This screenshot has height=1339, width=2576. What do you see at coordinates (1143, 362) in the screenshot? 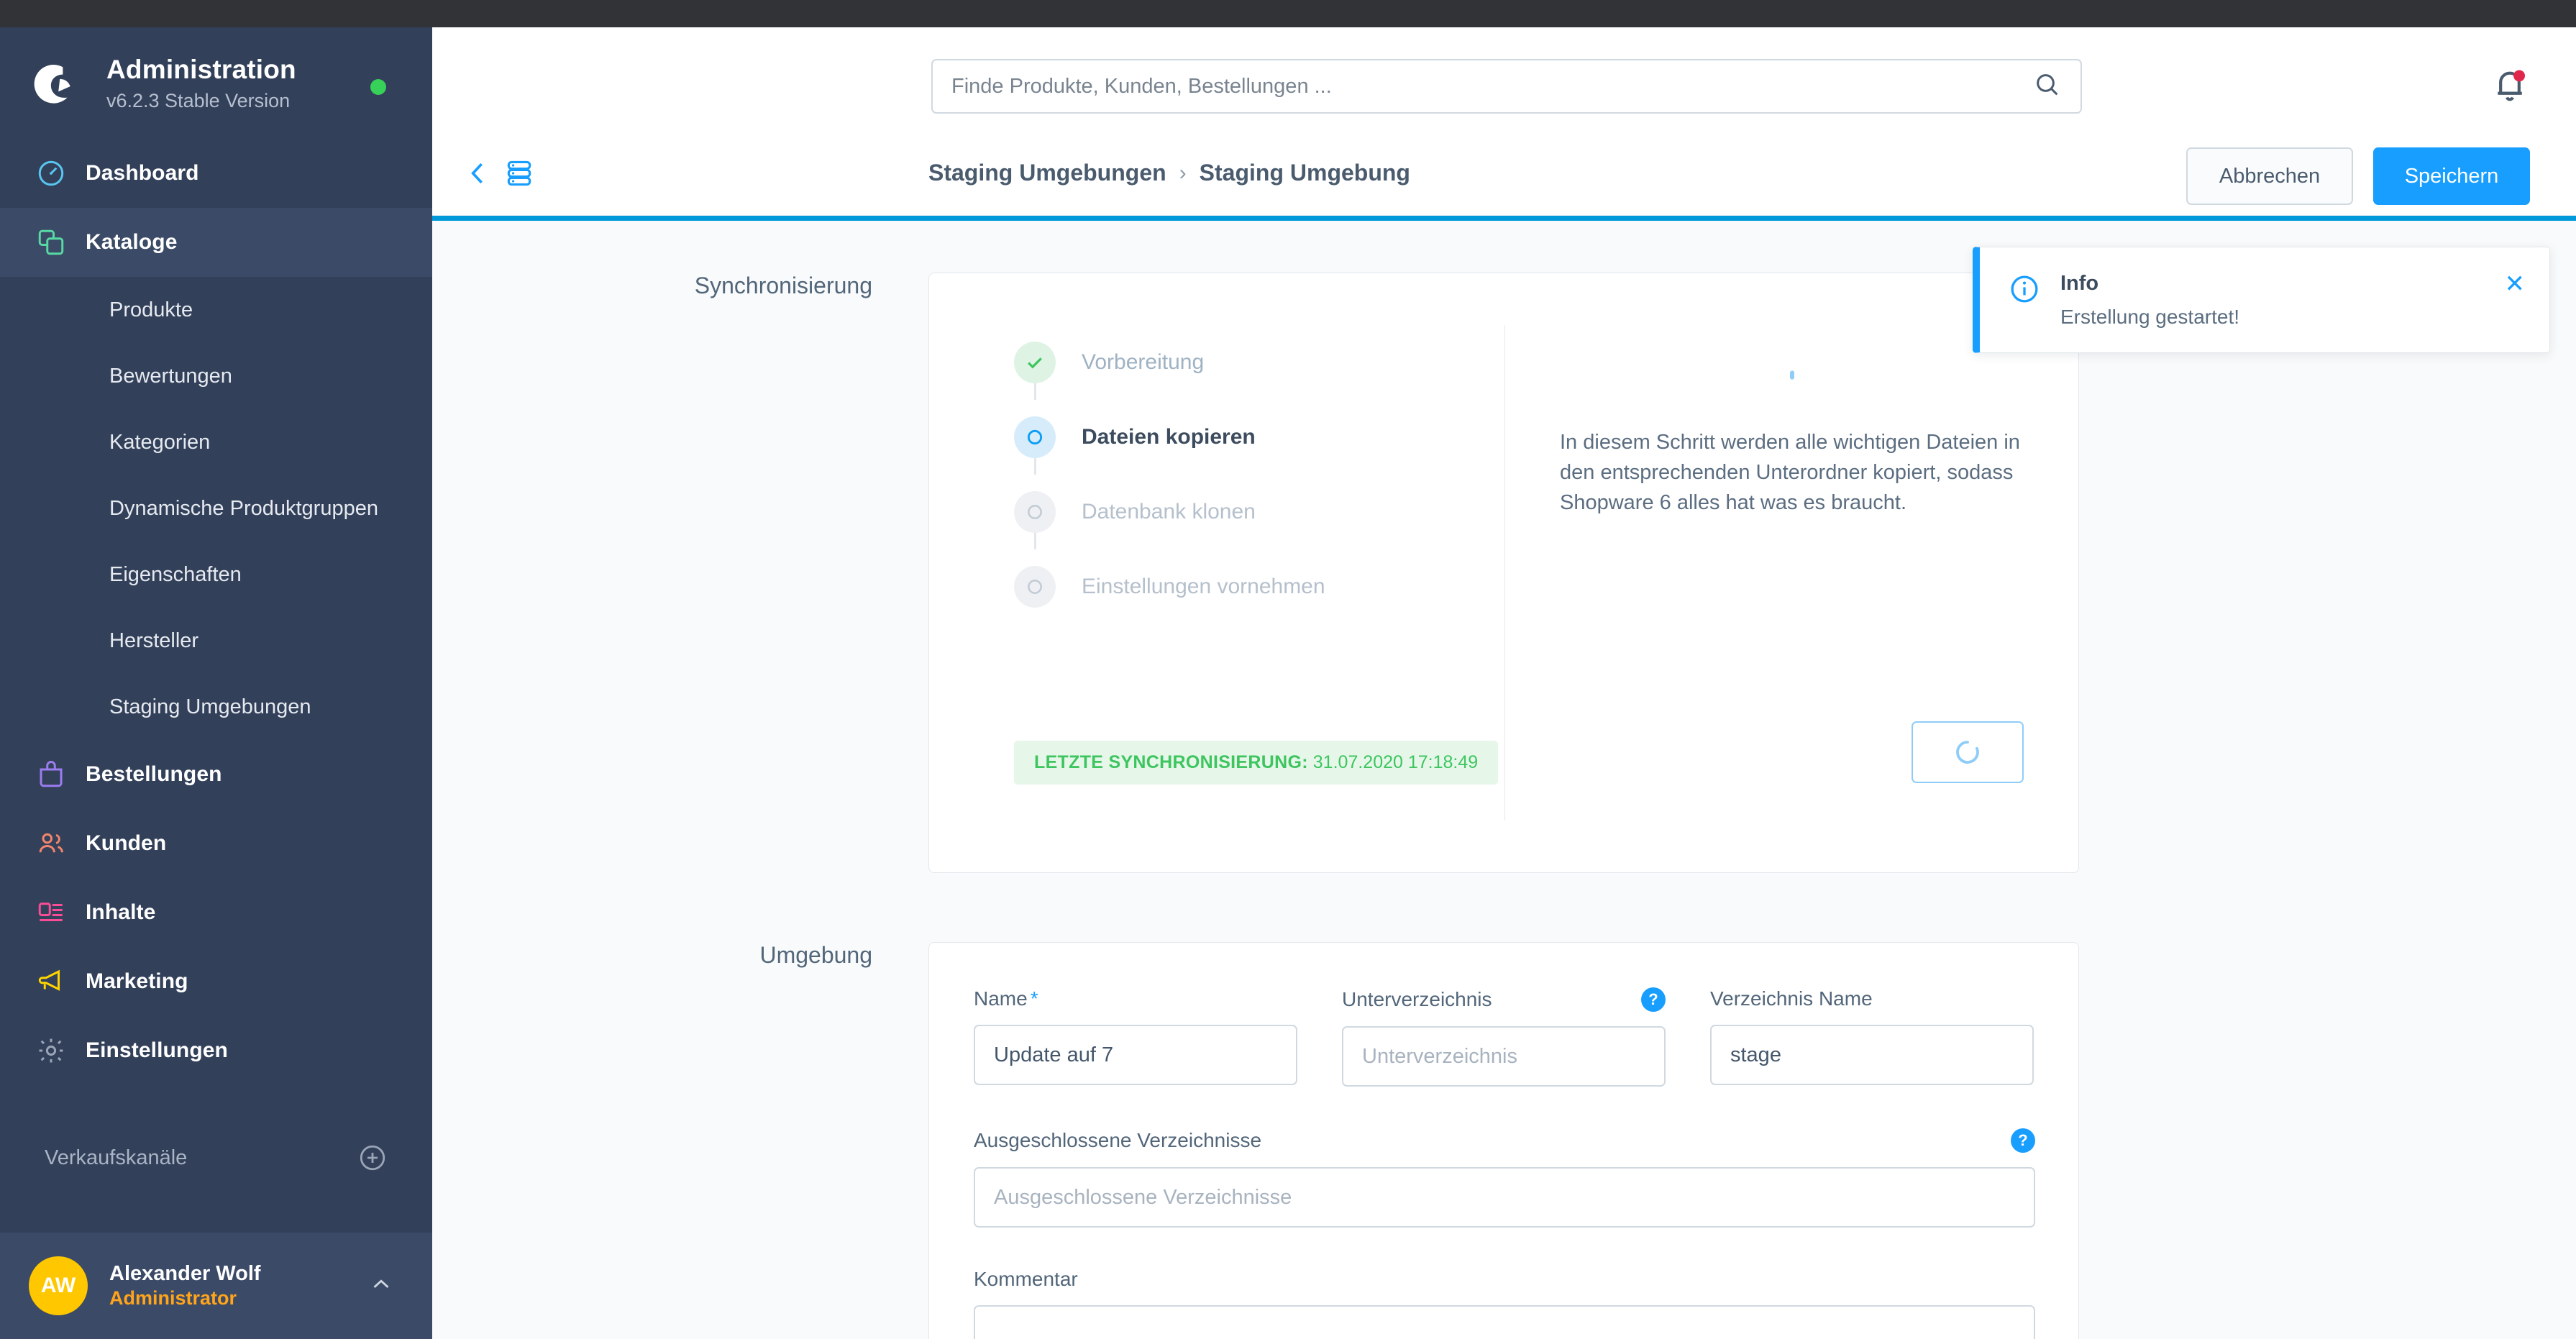
I see `sync-step-label: Vorbereitung` at bounding box center [1143, 362].